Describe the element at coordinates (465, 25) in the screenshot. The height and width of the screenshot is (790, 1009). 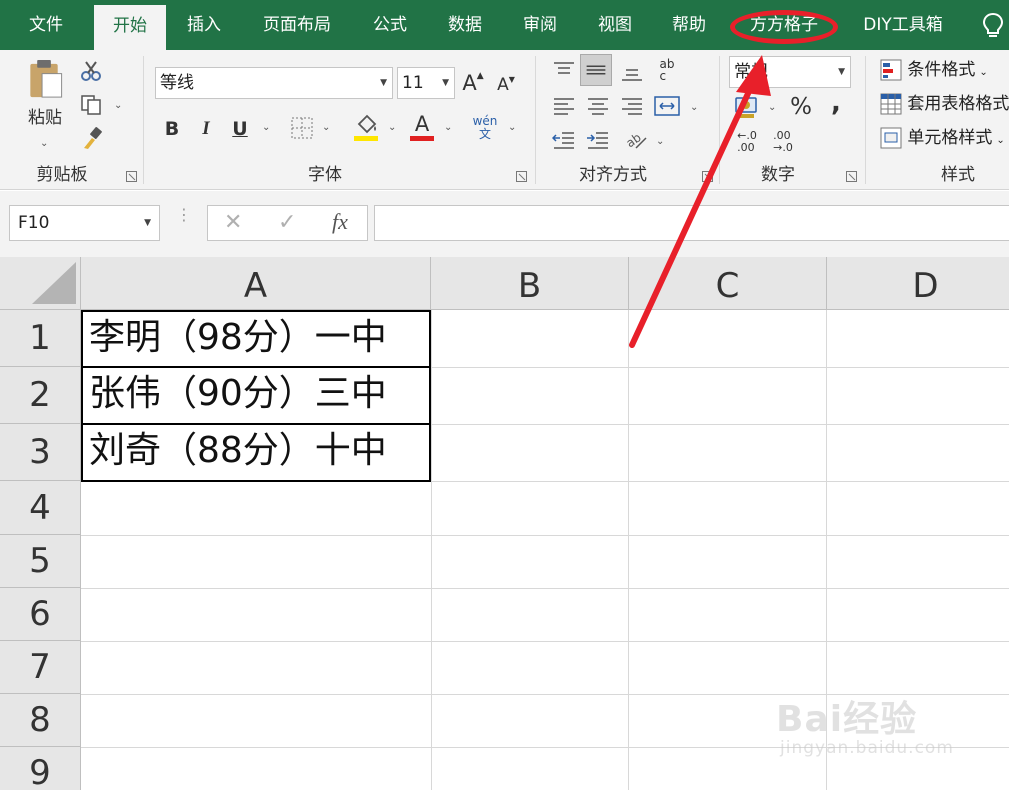
I see `tab-data: 数据` at that location.